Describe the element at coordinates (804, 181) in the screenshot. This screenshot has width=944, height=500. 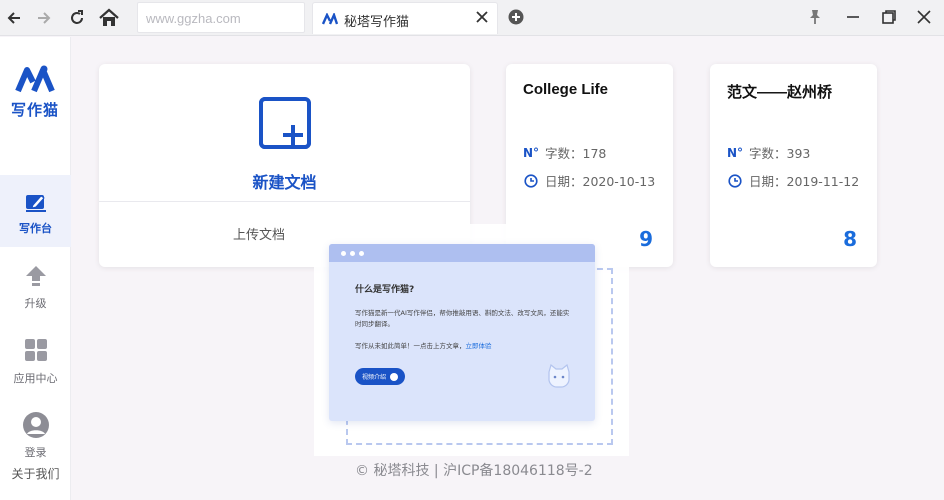
I see `date-text: 日期：2019-11-12` at that location.